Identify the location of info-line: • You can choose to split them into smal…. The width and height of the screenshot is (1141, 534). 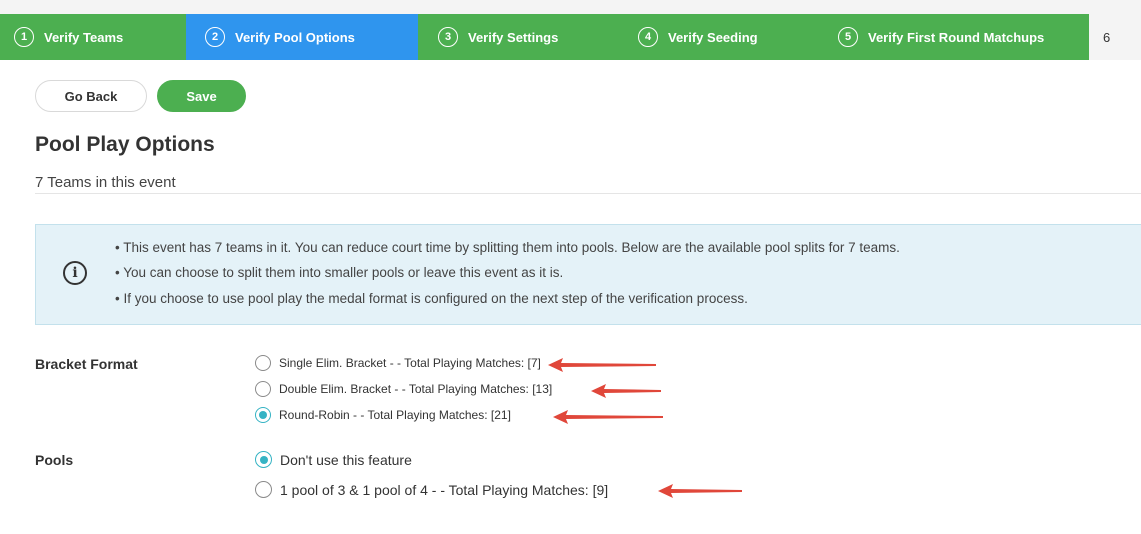
(339, 272).